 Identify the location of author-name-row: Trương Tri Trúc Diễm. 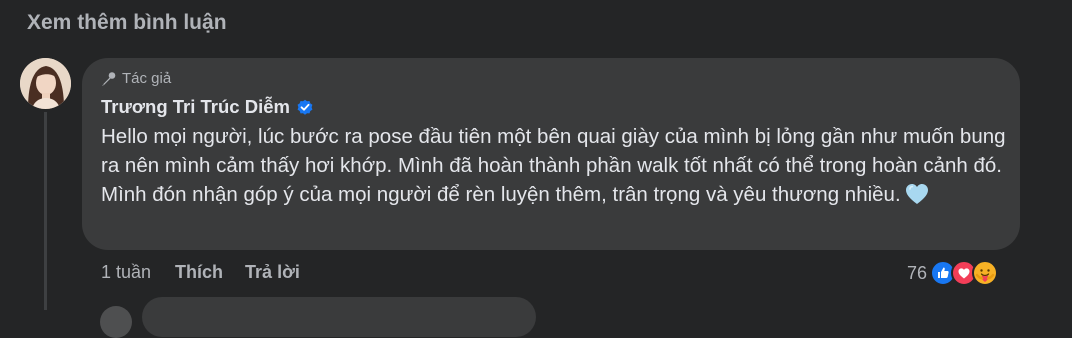
(207, 107).